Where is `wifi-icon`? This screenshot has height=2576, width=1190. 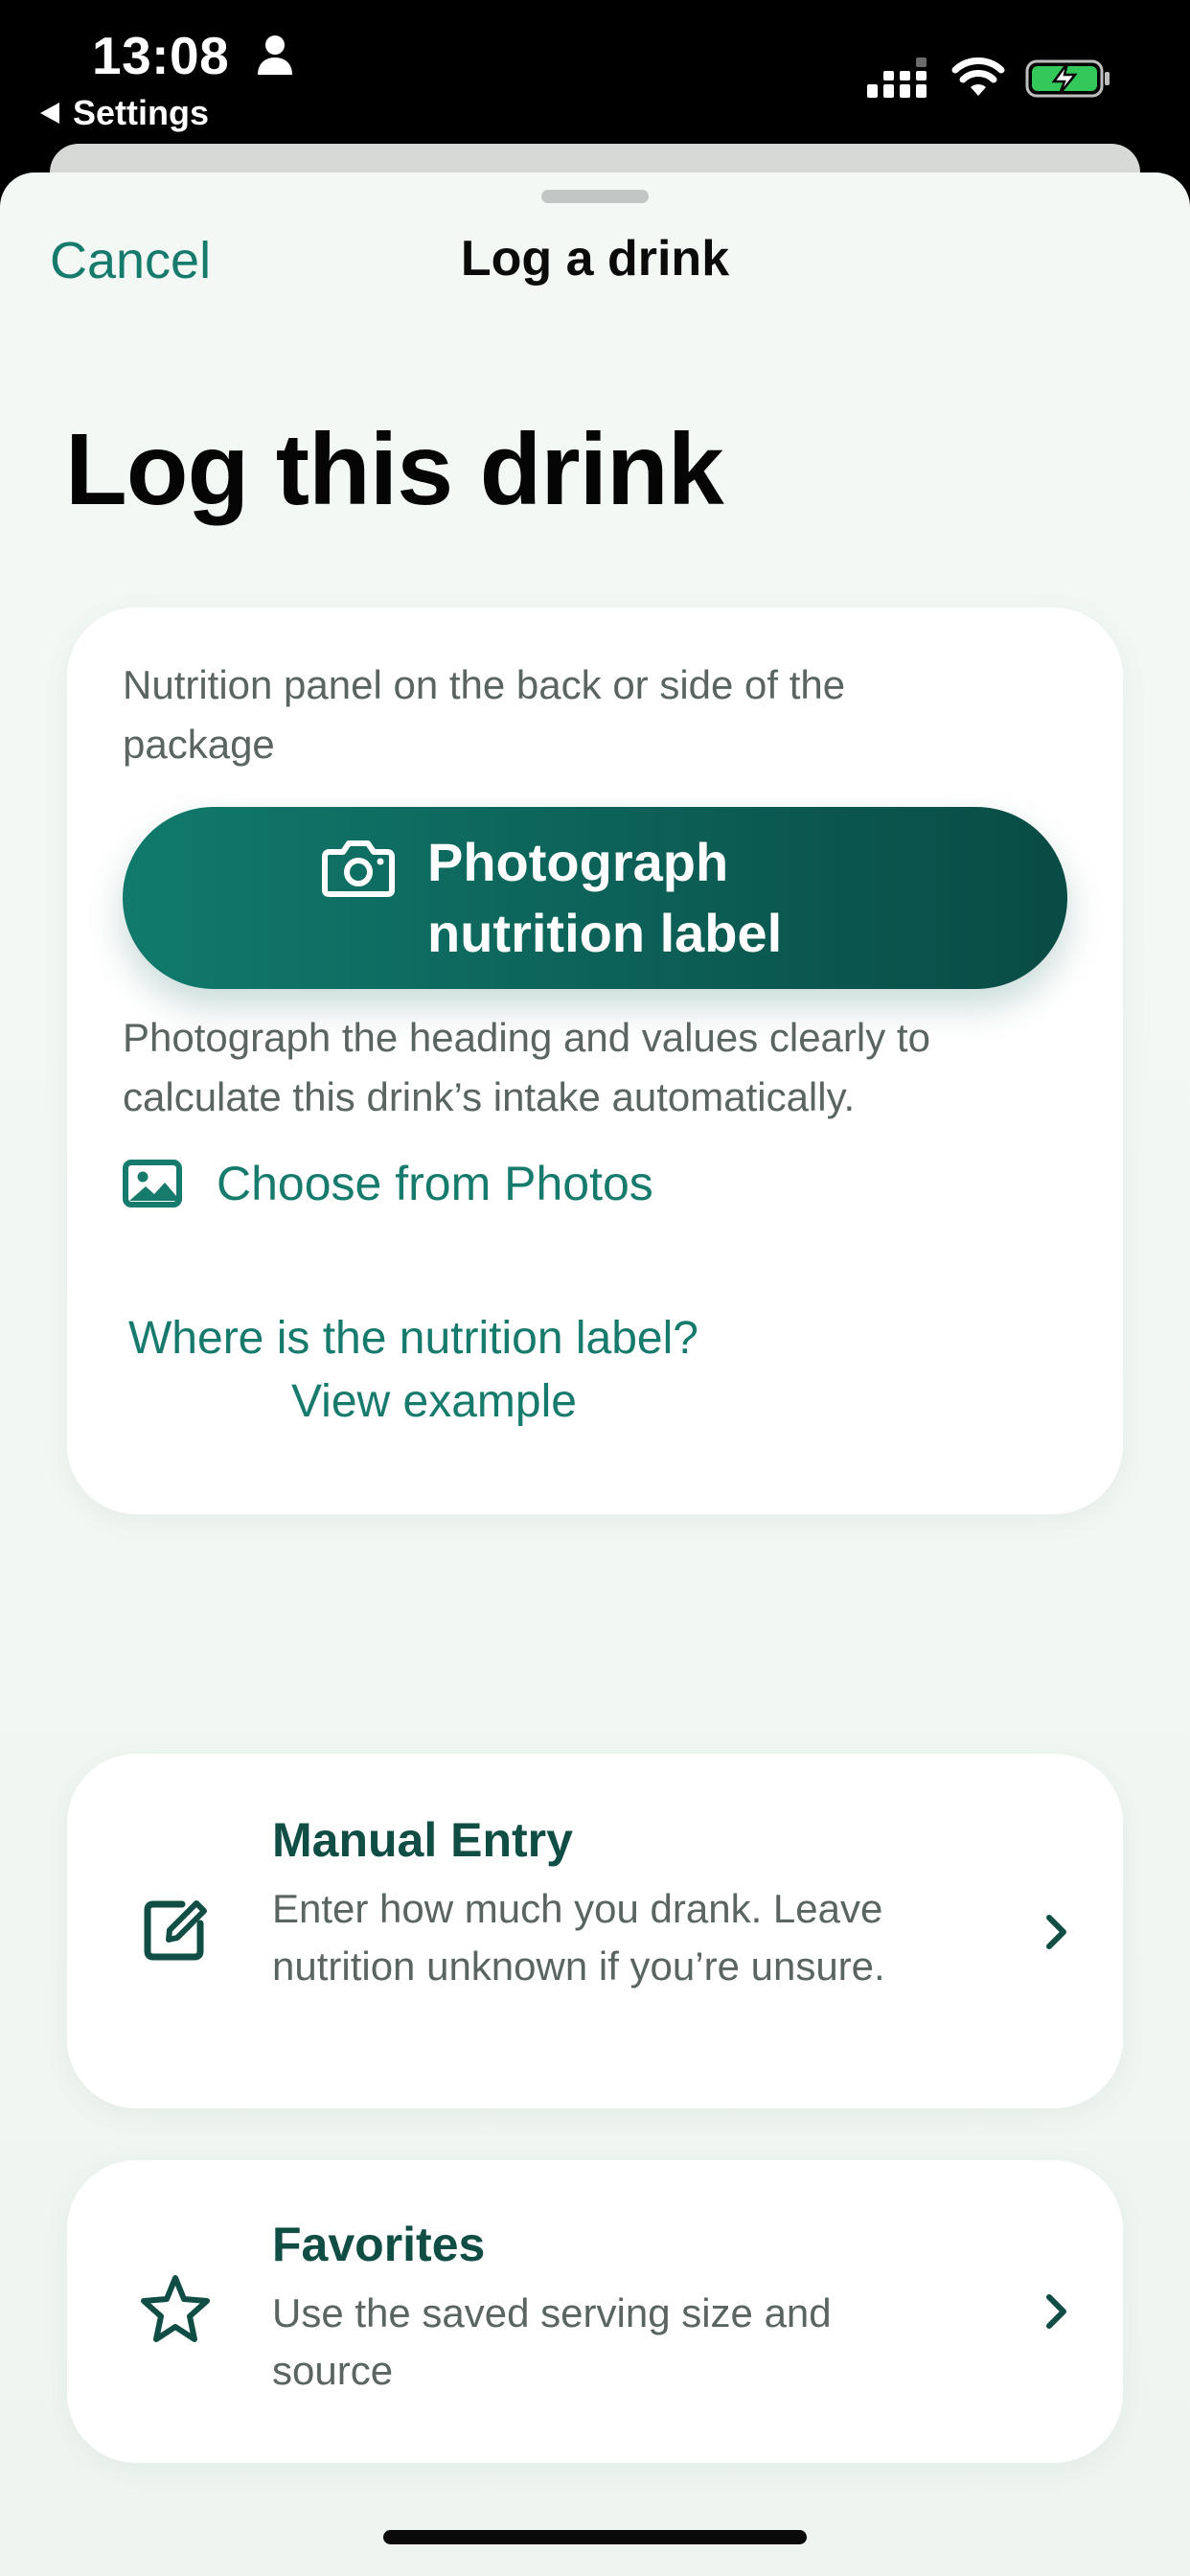
wifi-icon is located at coordinates (978, 77).